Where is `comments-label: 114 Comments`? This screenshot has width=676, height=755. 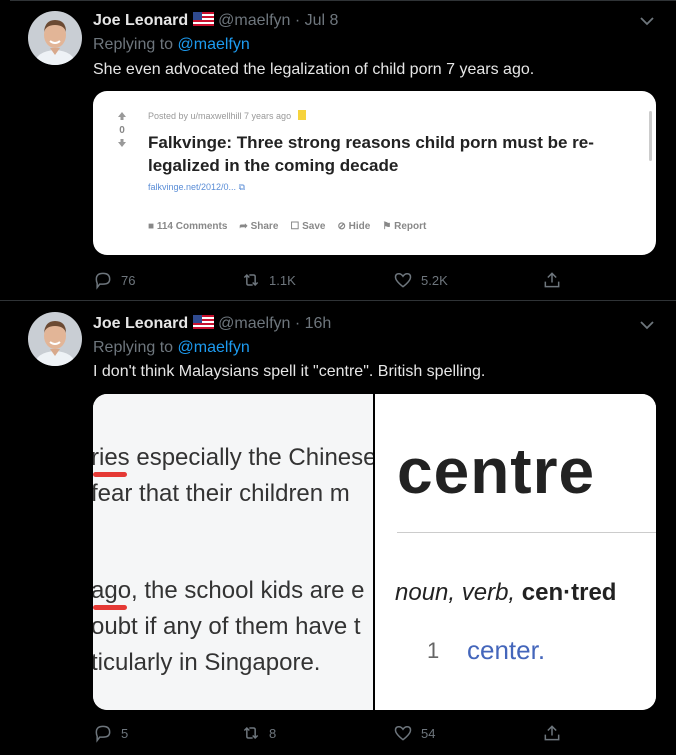 comments-label: 114 Comments is located at coordinates (192, 226).